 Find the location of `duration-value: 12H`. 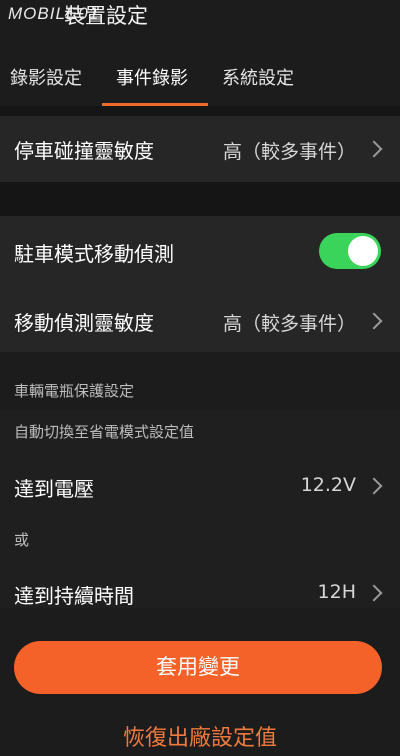

duration-value: 12H is located at coordinates (337, 592).